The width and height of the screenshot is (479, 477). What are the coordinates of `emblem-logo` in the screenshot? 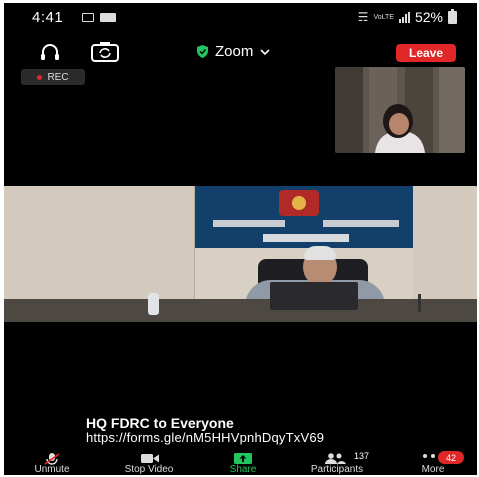 It's located at (299, 203).